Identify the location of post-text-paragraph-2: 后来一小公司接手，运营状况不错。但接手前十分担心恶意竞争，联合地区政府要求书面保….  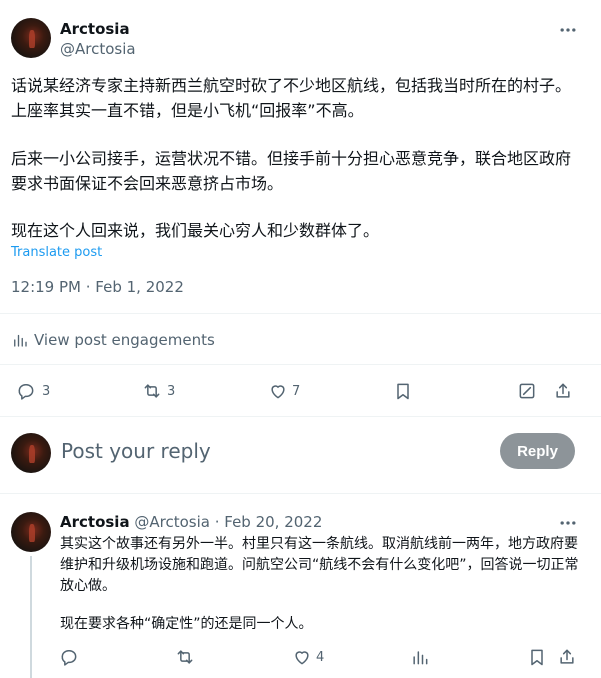
(291, 171).